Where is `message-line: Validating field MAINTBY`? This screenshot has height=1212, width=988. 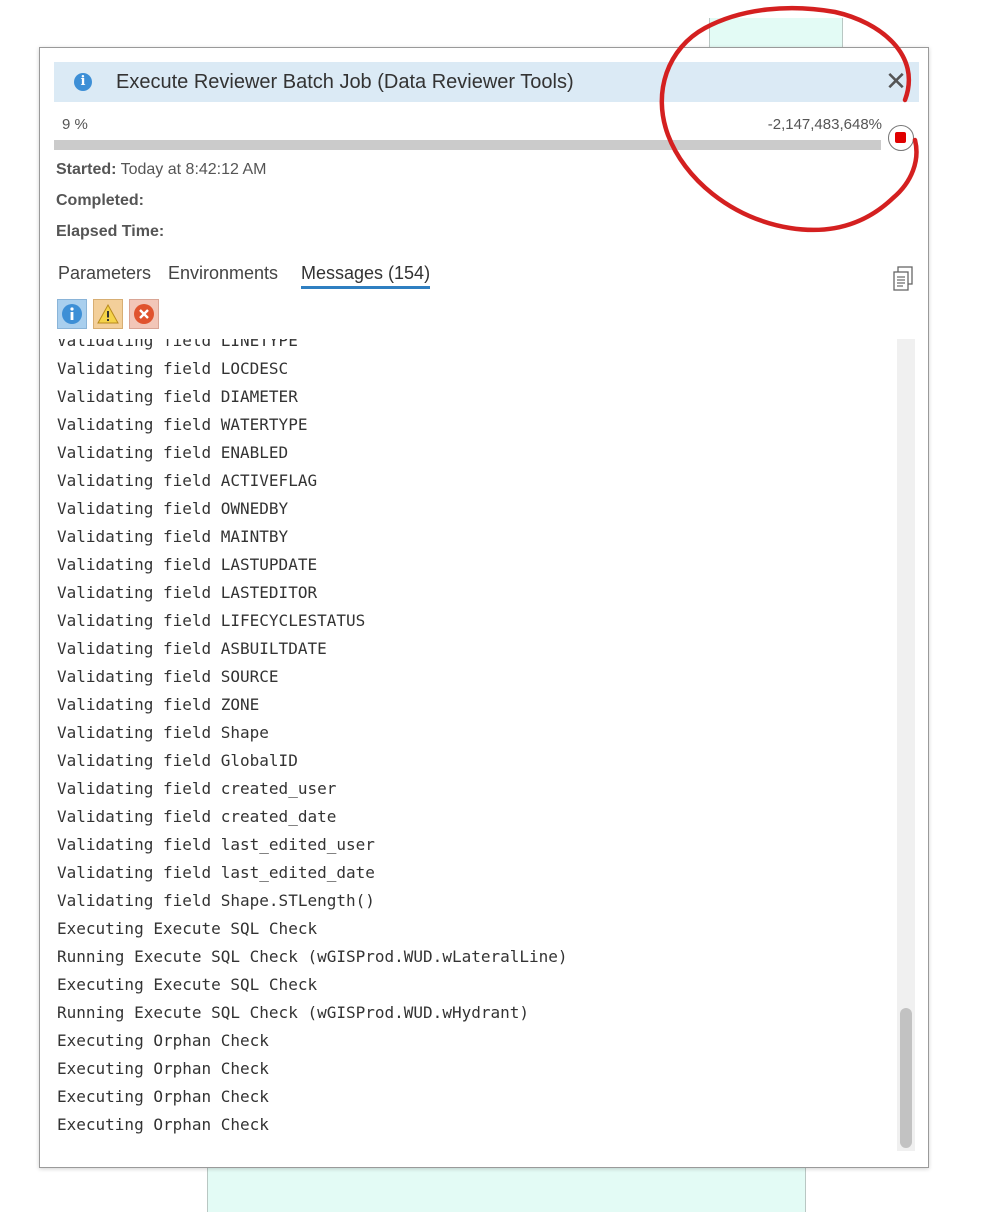
message-line: Validating field MAINTBY is located at coordinates (173, 536).